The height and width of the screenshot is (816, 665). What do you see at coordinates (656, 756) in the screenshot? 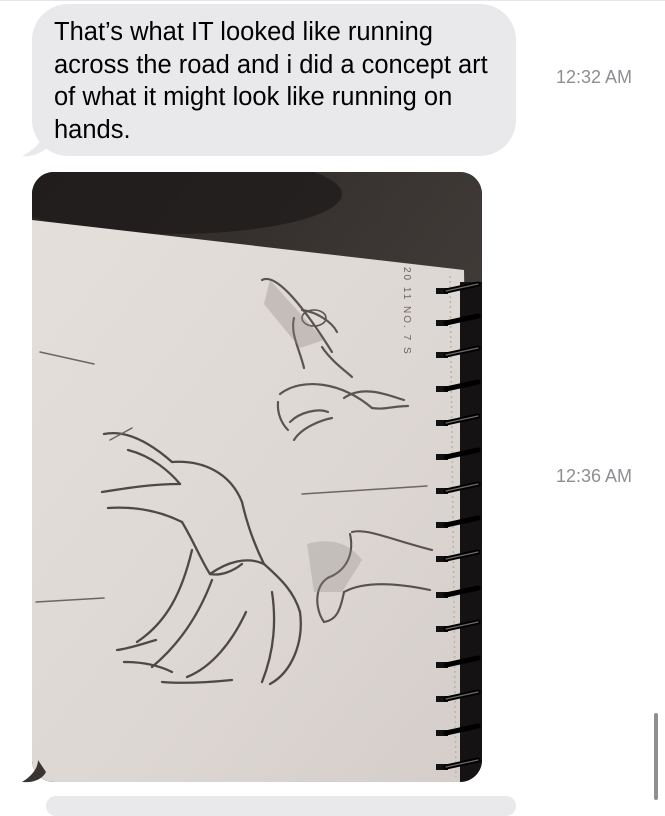
I see `scrollbar` at bounding box center [656, 756].